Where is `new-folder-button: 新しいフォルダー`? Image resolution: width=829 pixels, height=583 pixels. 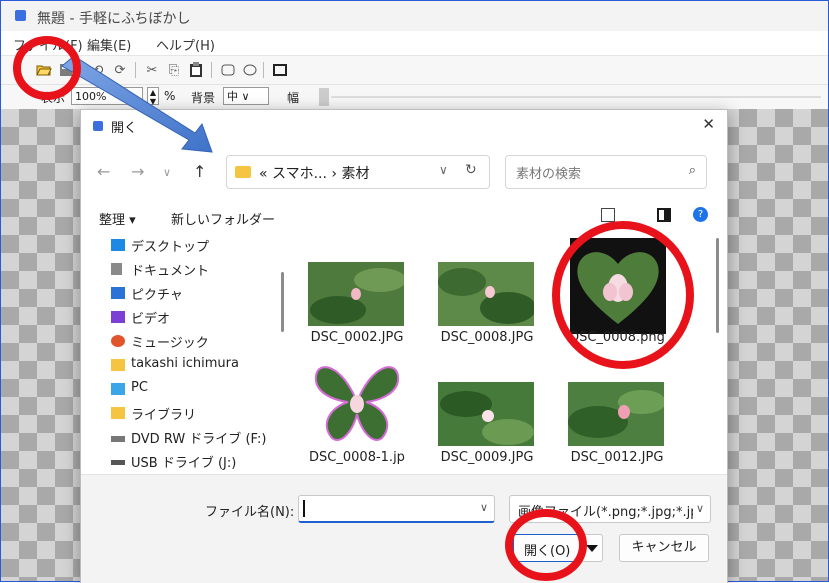
new-folder-button: 新しいフォルダー is located at coordinates (223, 218).